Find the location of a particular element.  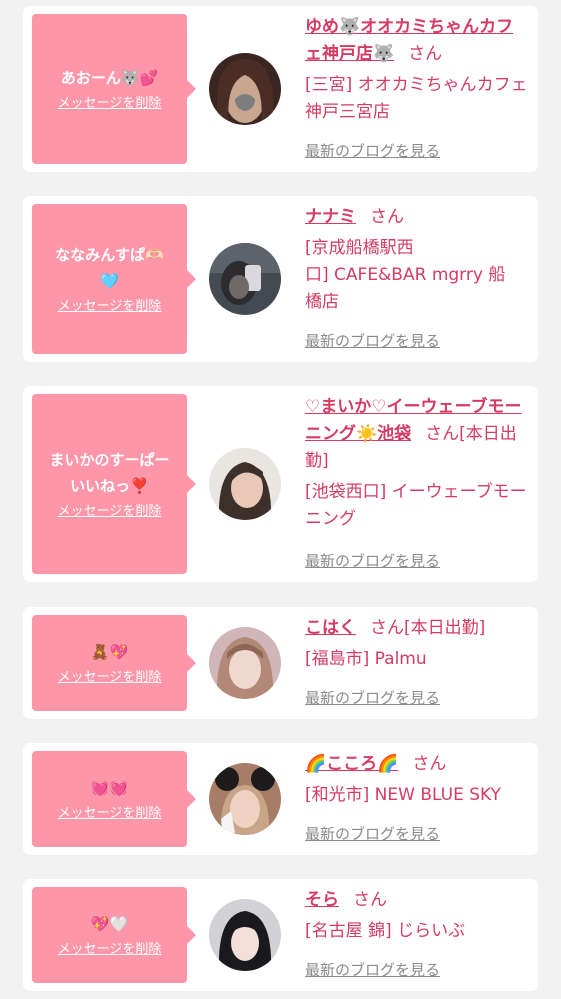

status-label: [本日出勤] is located at coordinates (445, 628).